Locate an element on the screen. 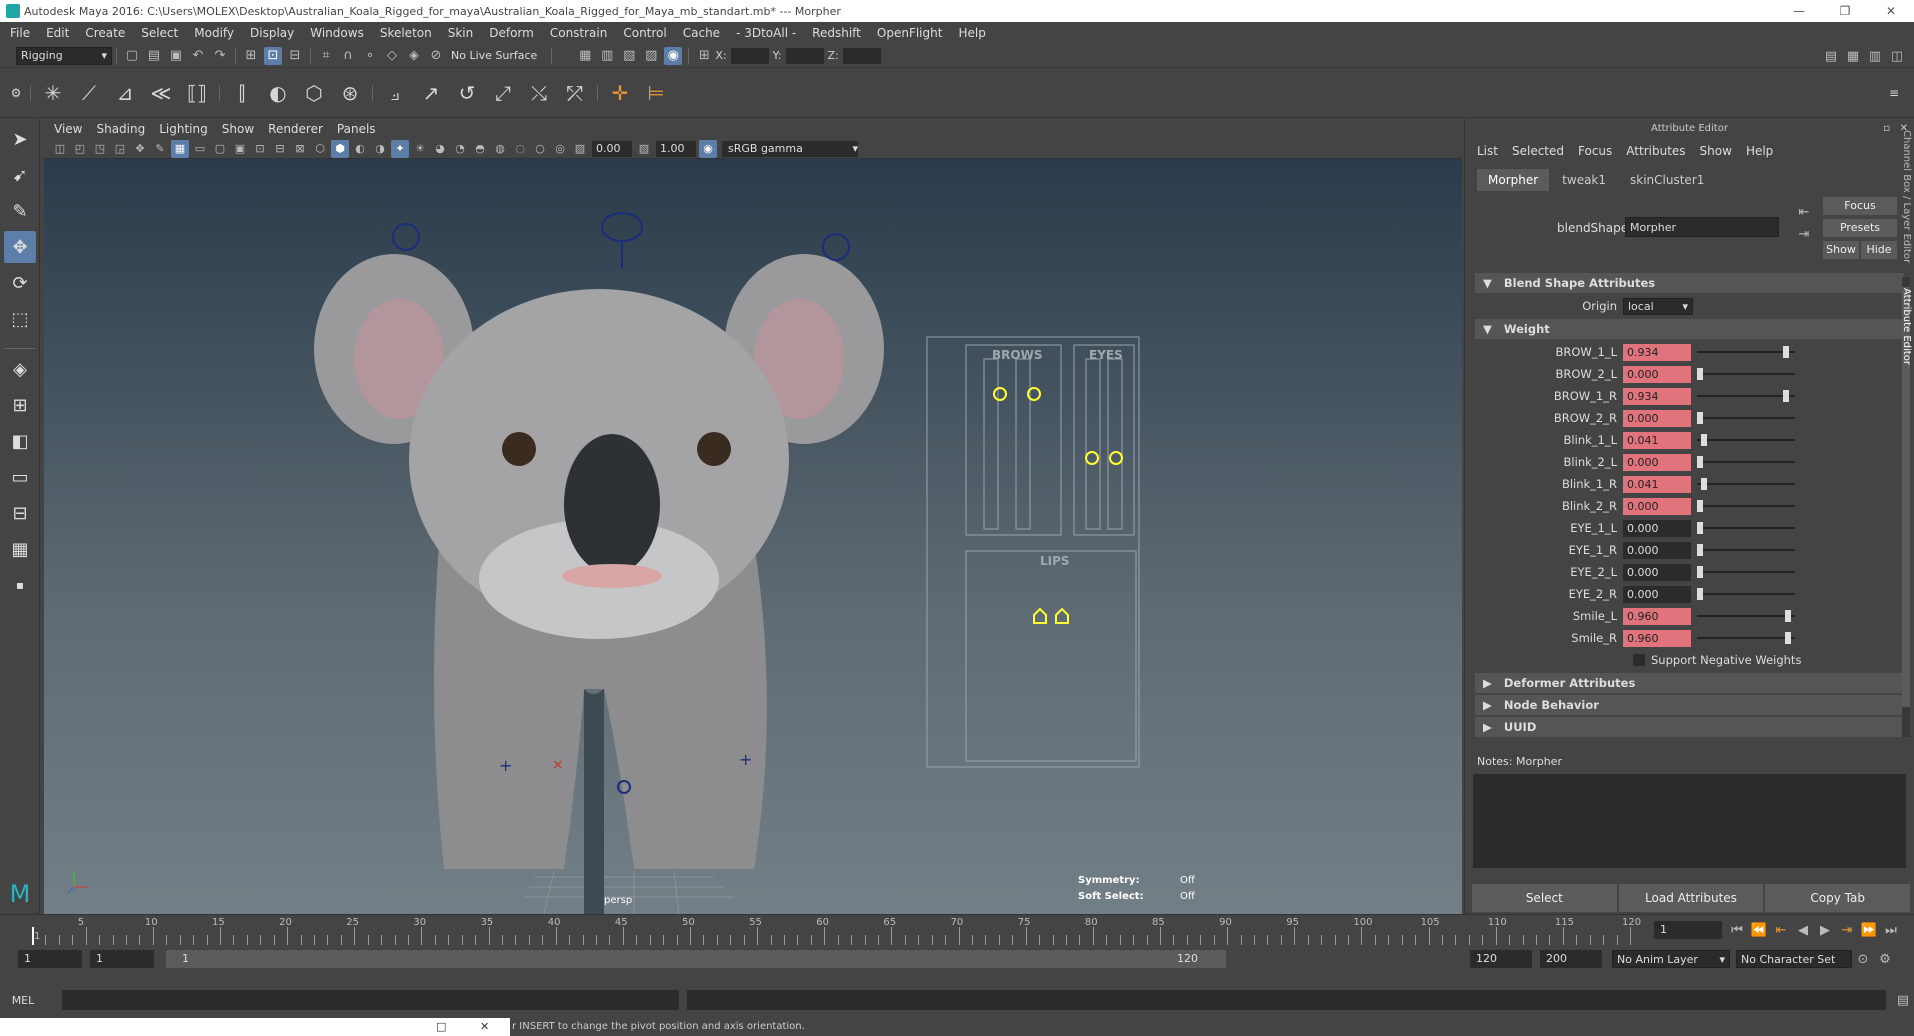 Image resolution: width=1914 pixels, height=1036 pixels. resolution-gate-icon: ▢ is located at coordinates (220, 149).